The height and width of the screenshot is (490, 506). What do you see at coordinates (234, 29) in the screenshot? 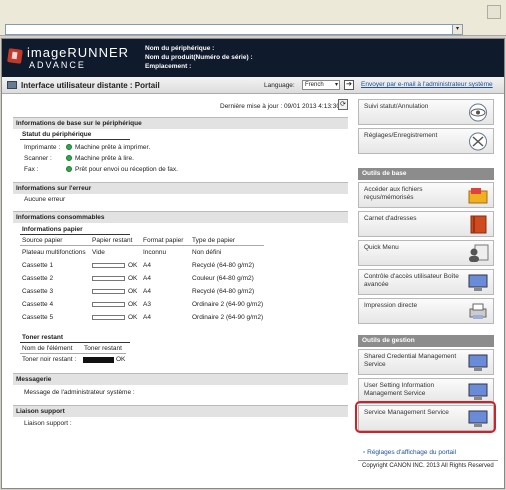
I see `address-bar: ▾` at bounding box center [234, 29].